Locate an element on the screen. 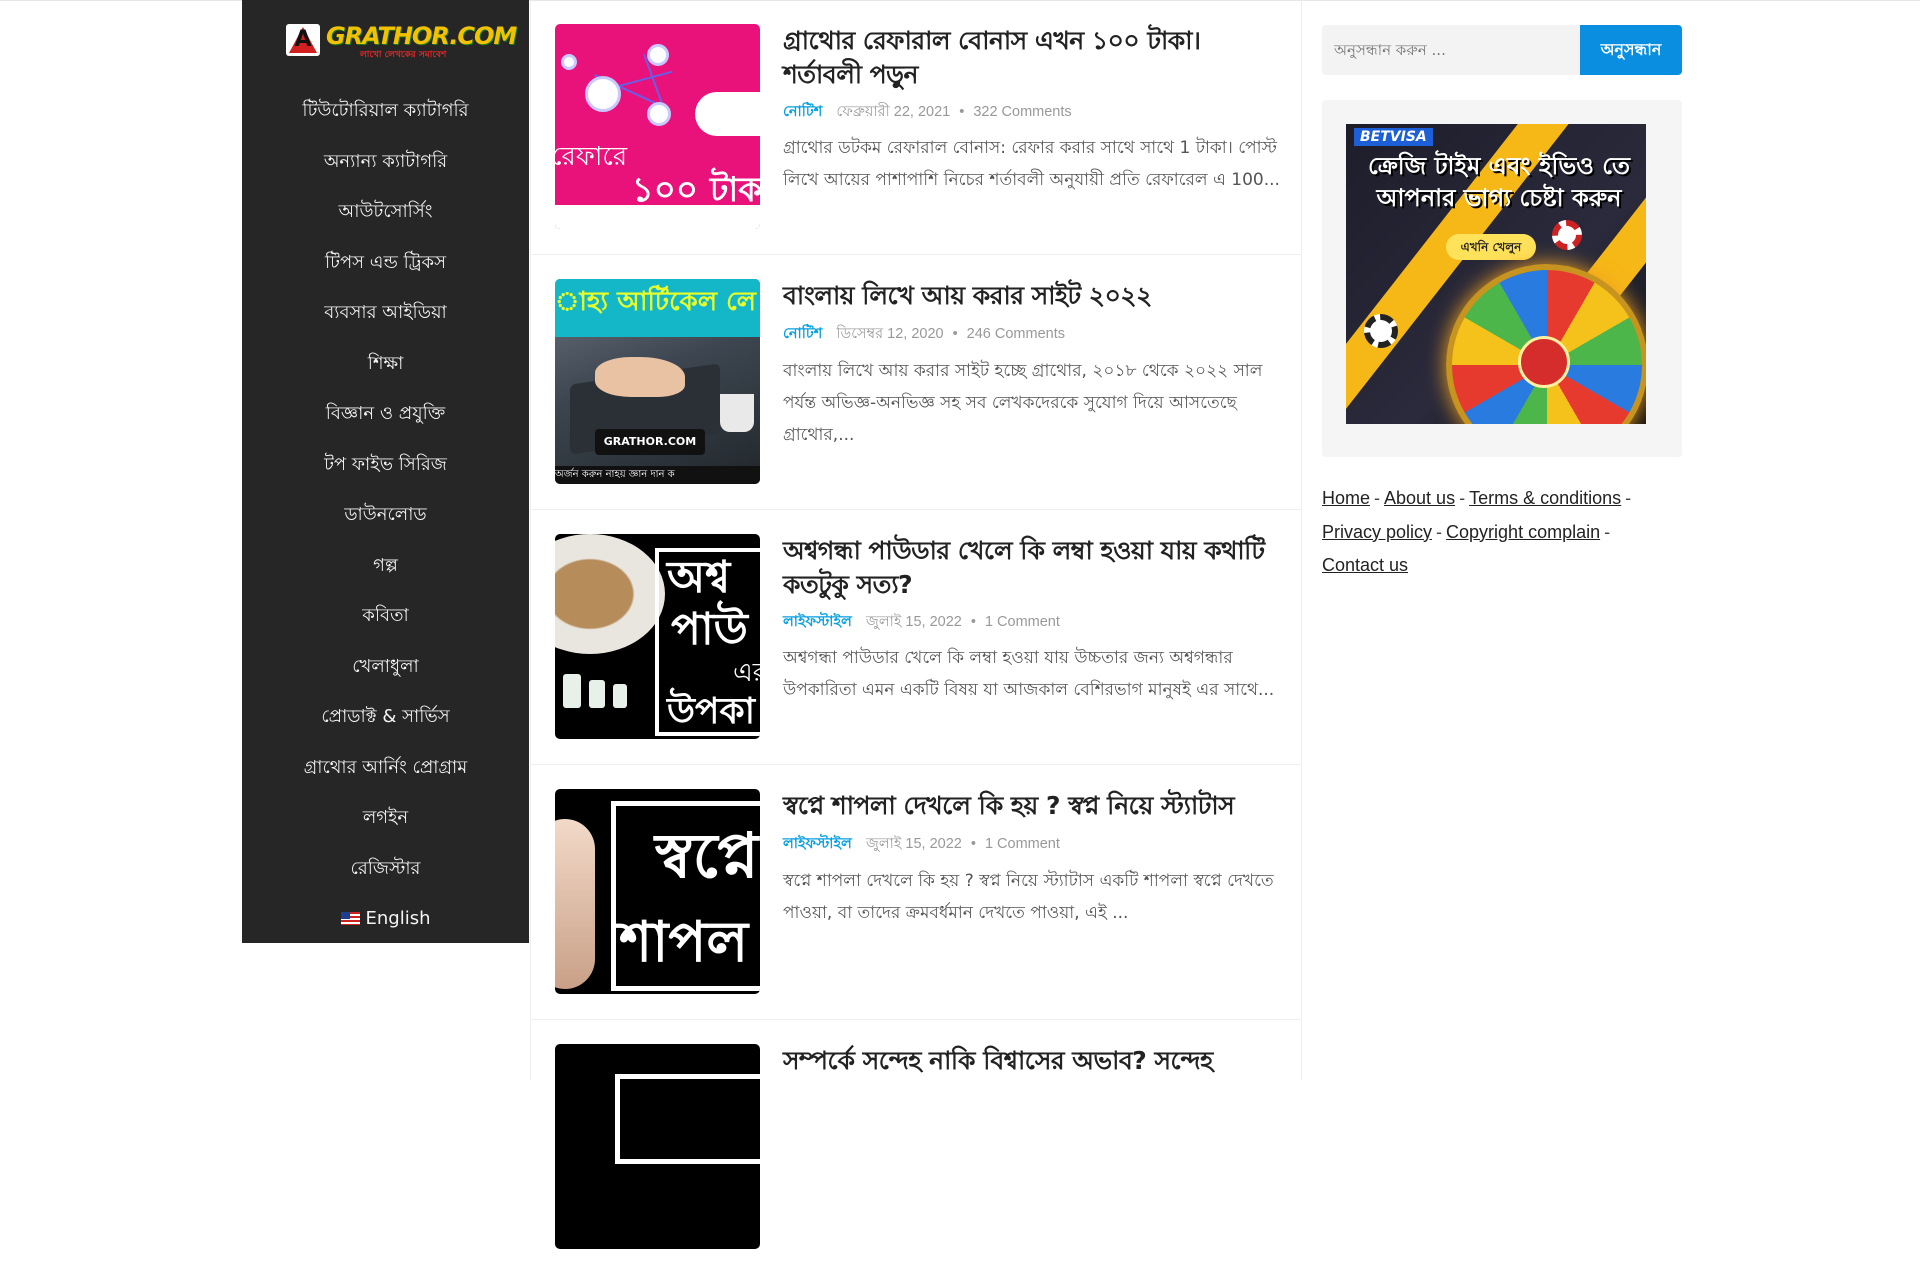 The image size is (1920, 1274). nav-item-register: রেজিস্টার is located at coordinates (385, 875).